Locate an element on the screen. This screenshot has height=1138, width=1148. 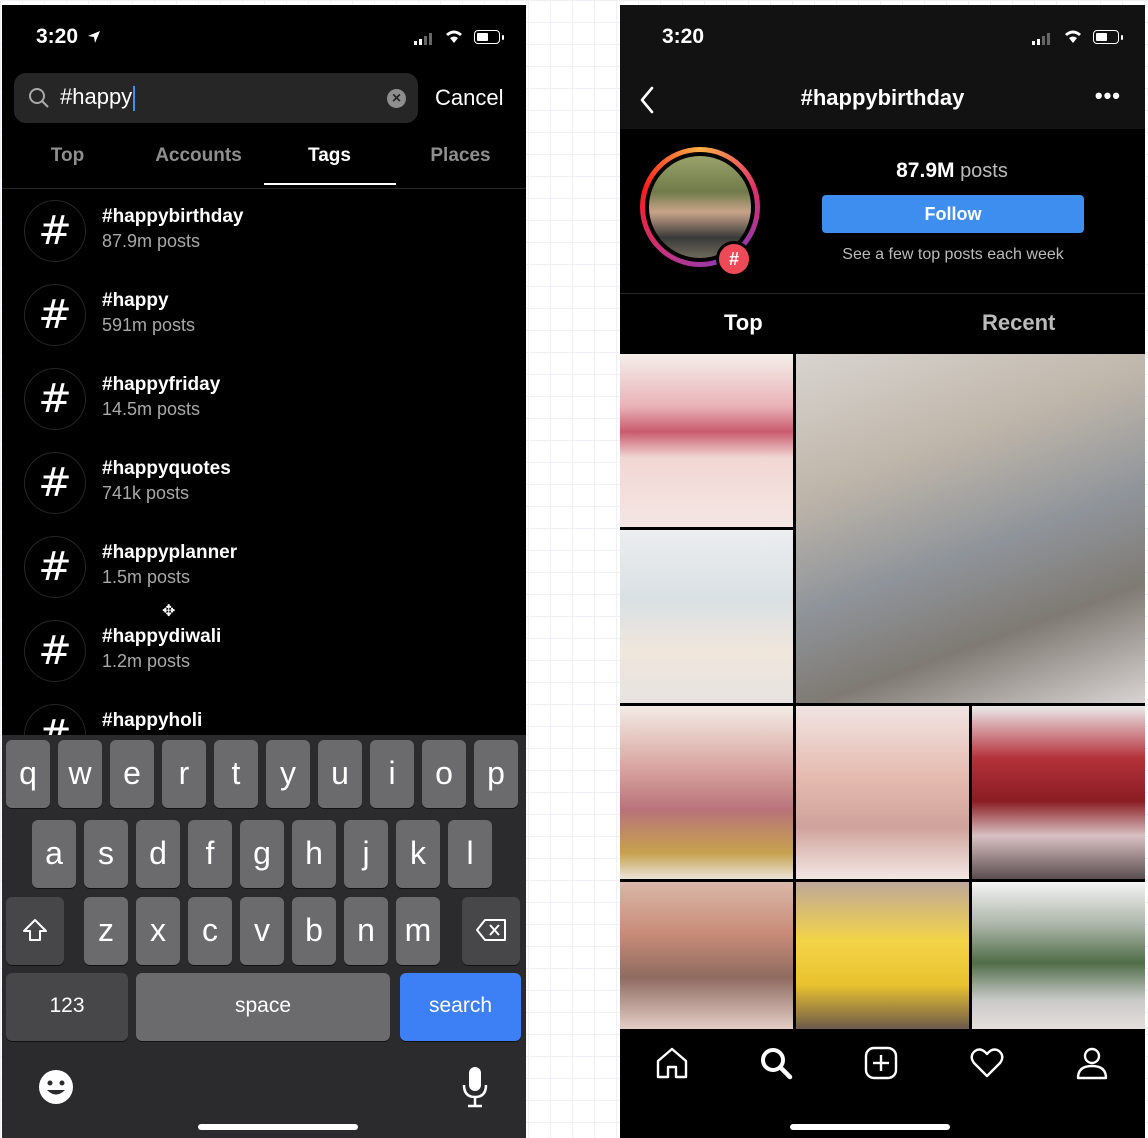
key: m is located at coordinates (418, 931).